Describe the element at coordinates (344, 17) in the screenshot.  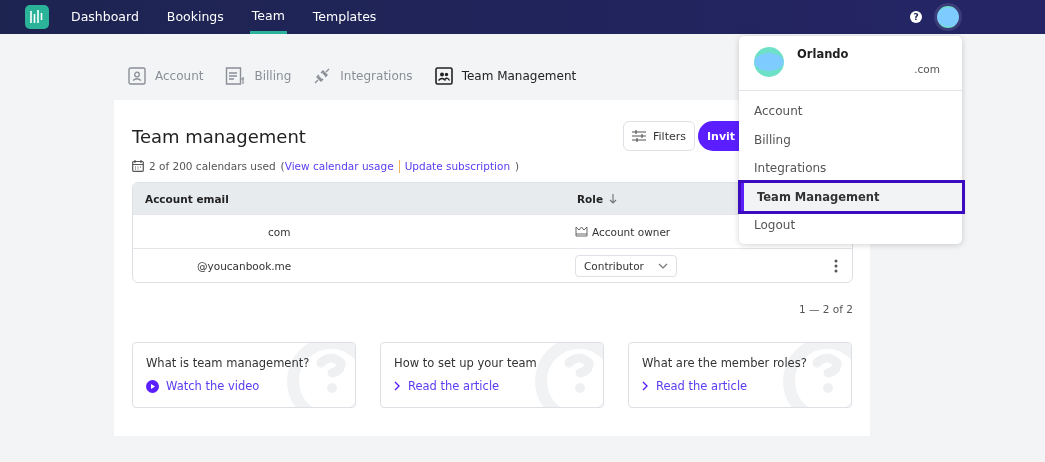
I see `nav-item: Templates` at that location.